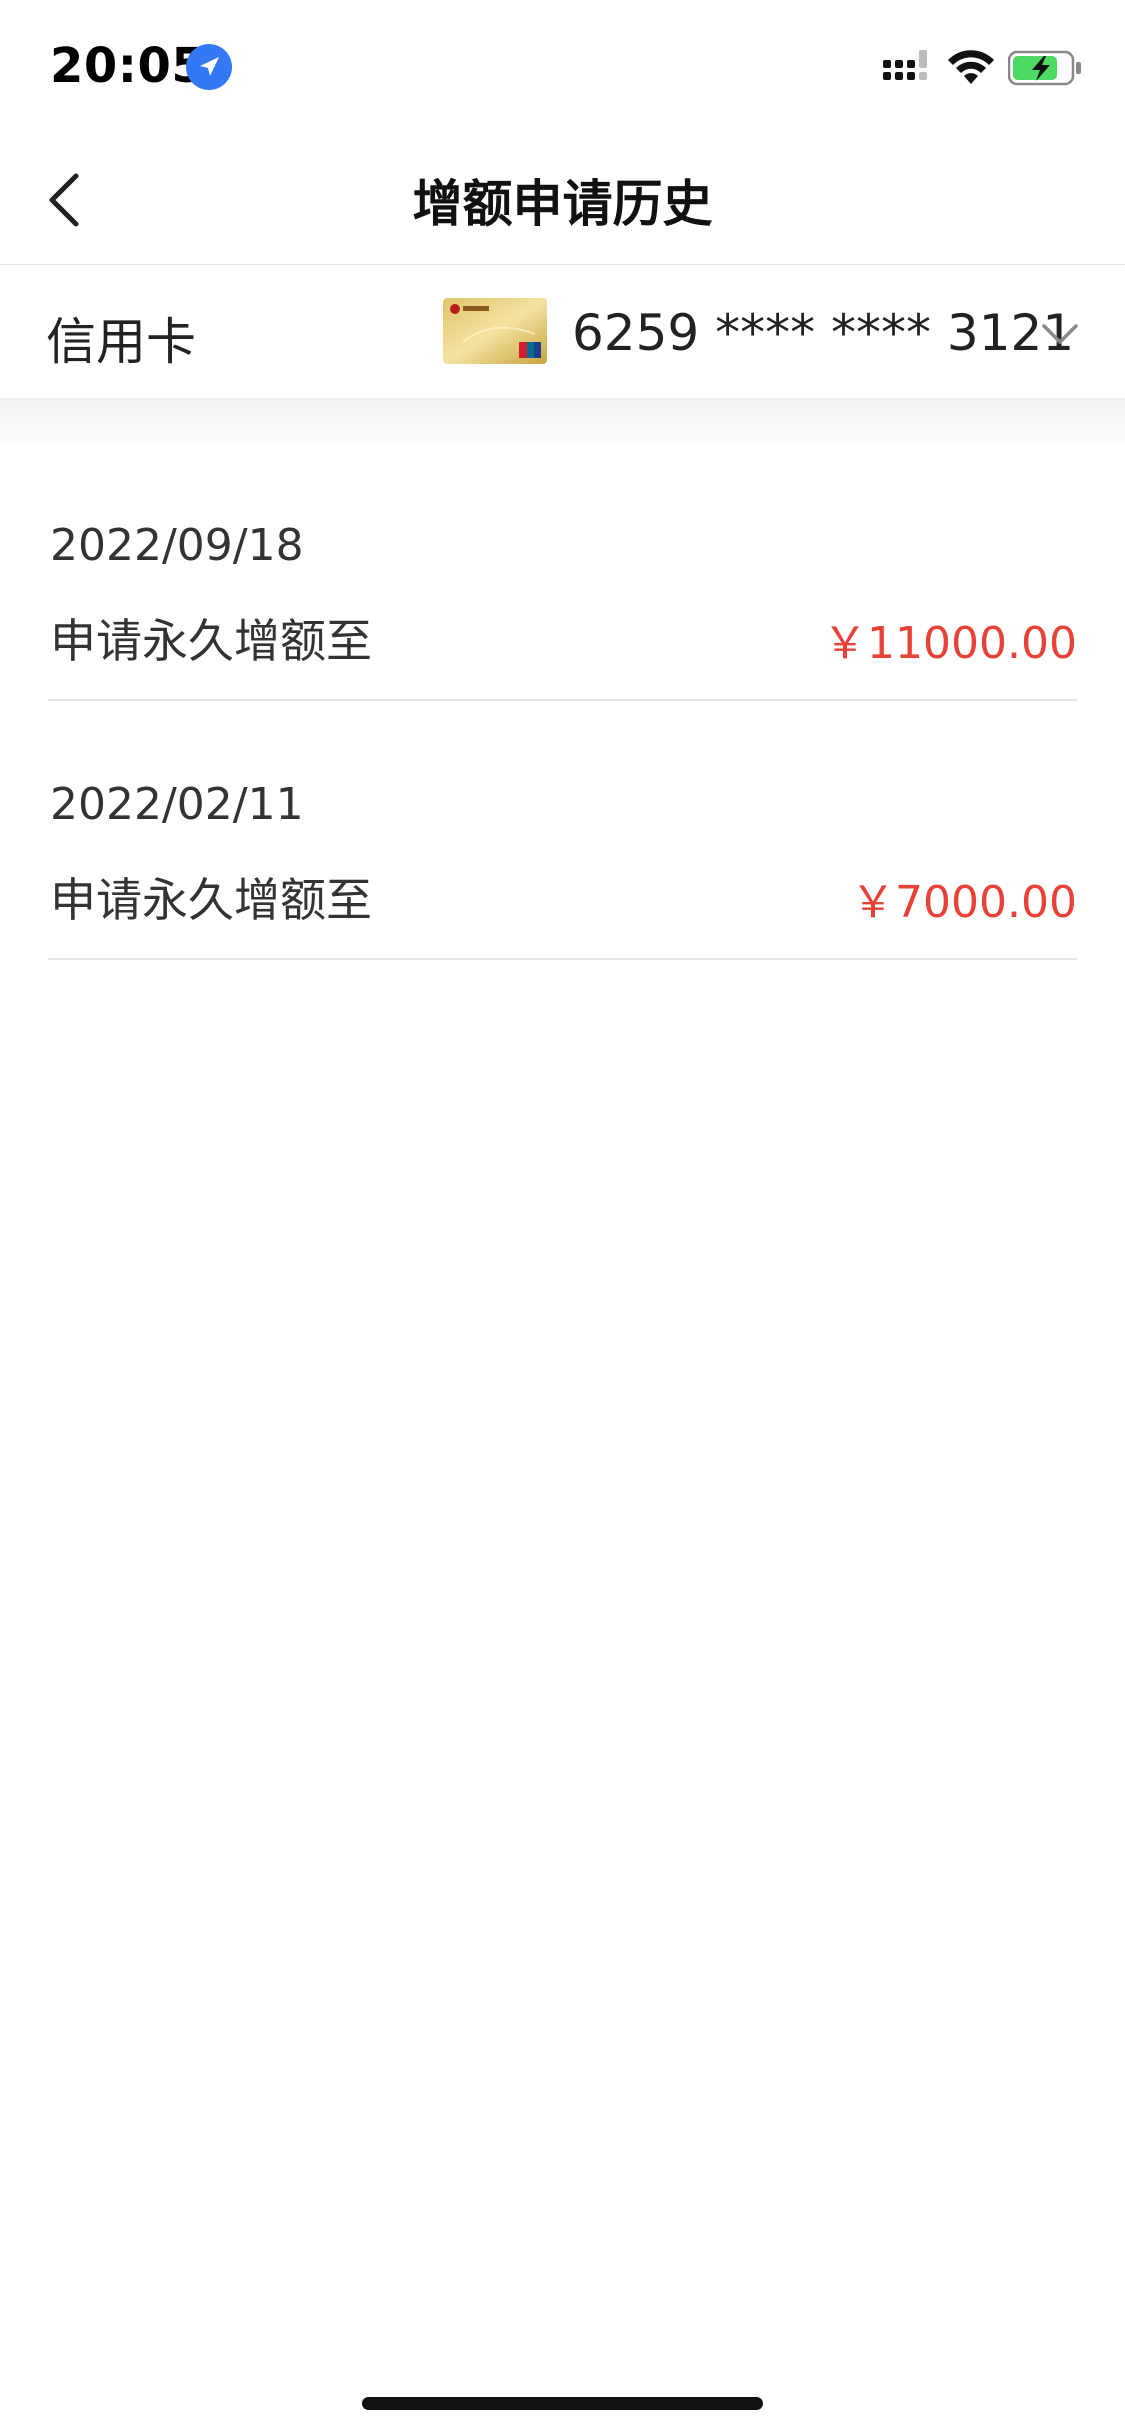 The height and width of the screenshot is (2436, 1125). I want to click on item-date: 2022/02/11, so click(177, 804).